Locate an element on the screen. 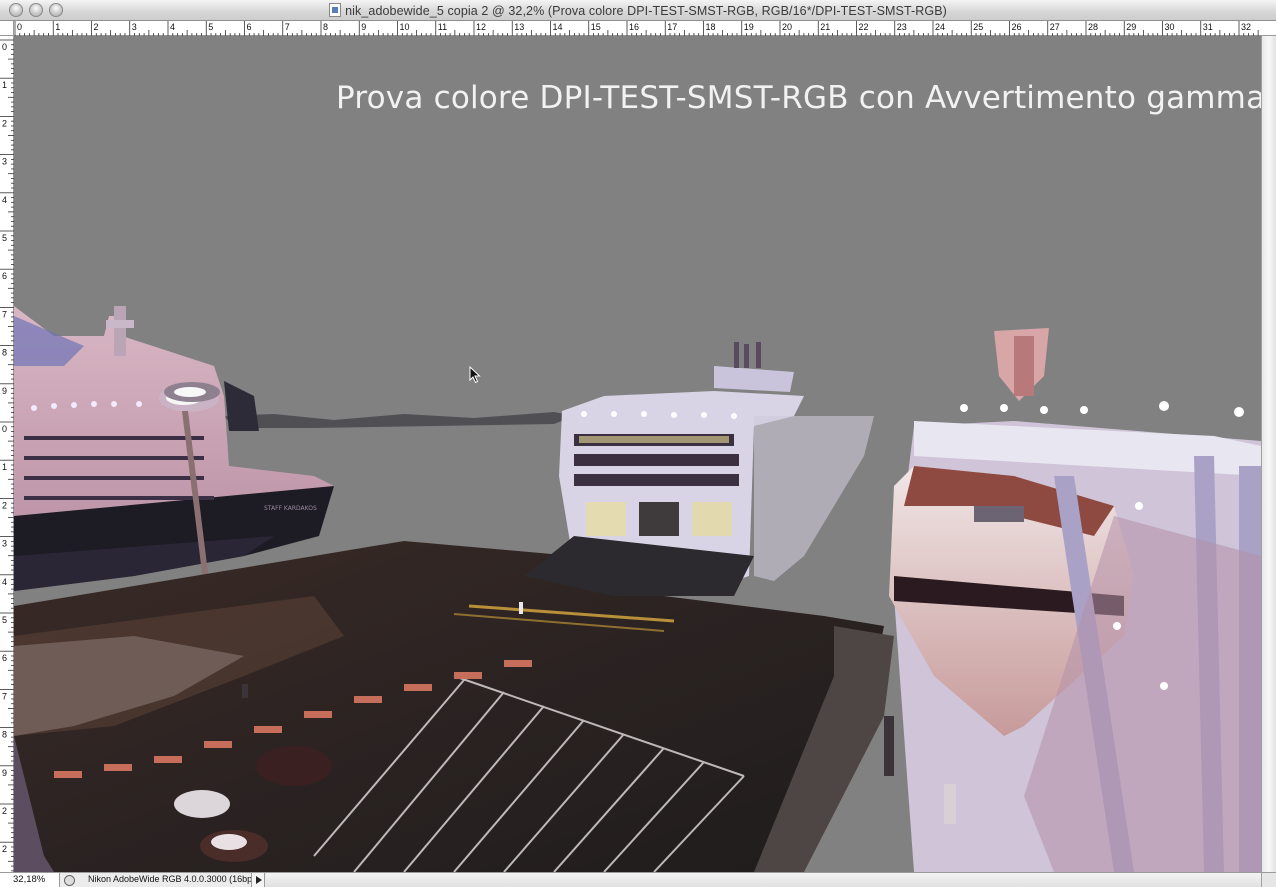  horizontal-scrollbar is located at coordinates (763, 880).